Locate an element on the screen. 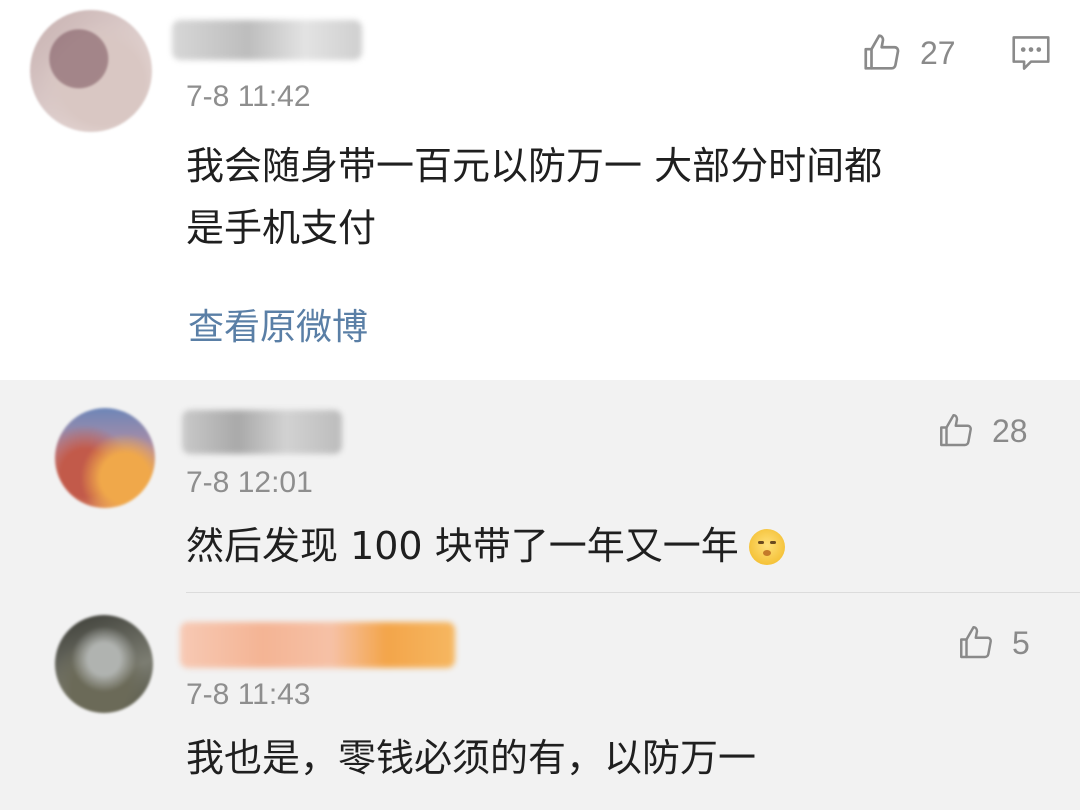 The image size is (1080, 810). reply-like-button: 28 is located at coordinates (982, 431).